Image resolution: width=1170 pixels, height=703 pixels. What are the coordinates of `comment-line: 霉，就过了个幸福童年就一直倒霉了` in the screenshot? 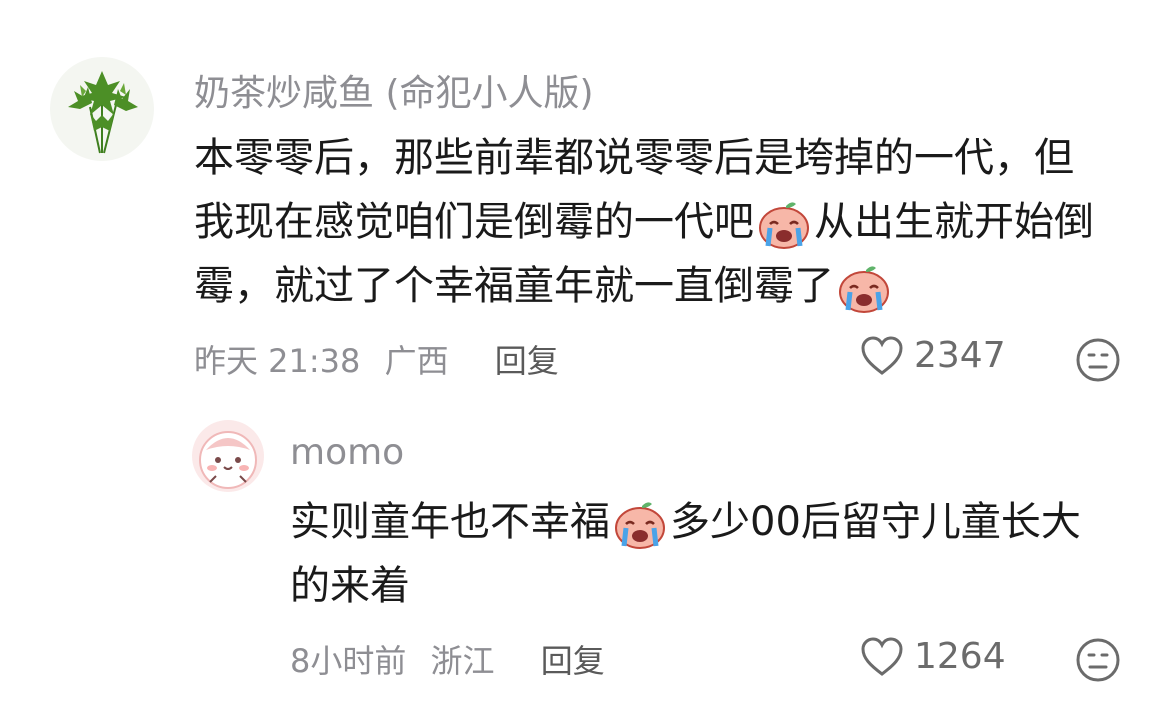 It's located at (644, 286).